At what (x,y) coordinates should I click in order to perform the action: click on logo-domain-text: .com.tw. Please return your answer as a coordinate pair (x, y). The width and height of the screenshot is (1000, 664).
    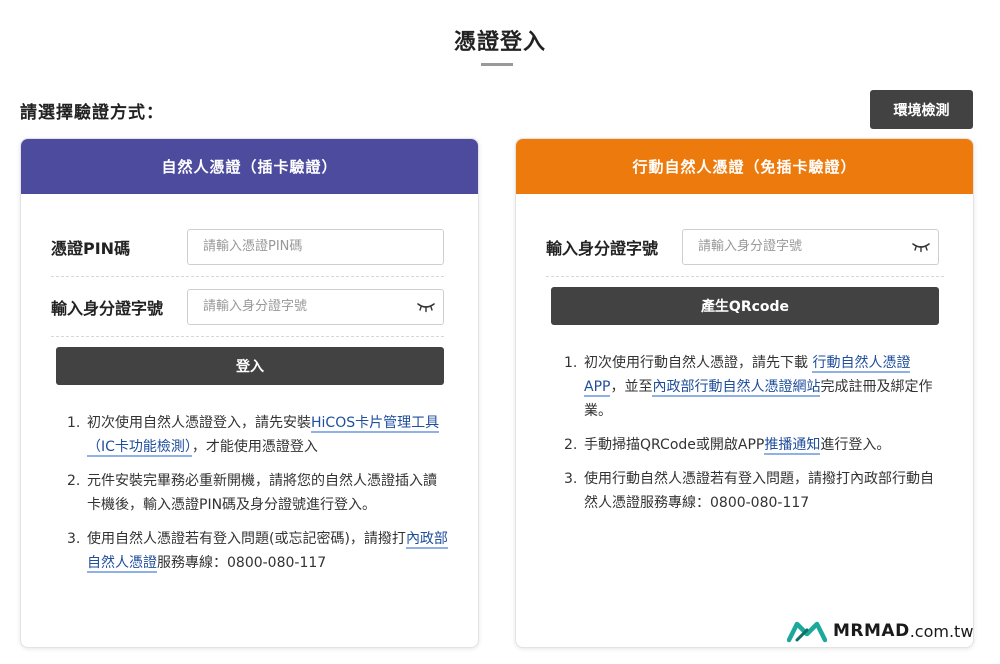
    Looking at the image, I should click on (941, 631).